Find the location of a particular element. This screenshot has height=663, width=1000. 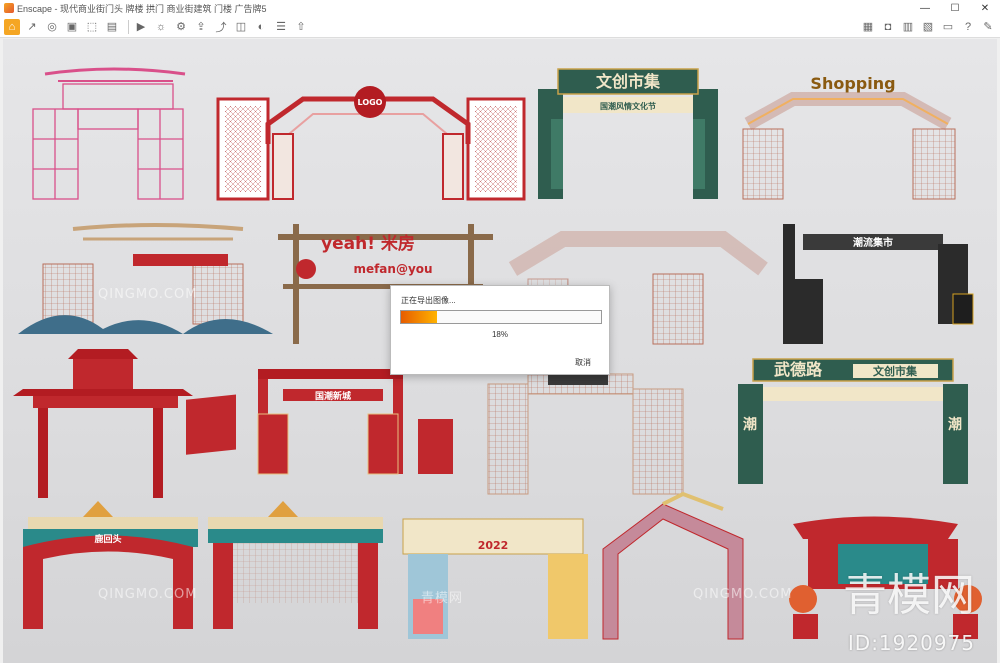

guochao-sign: 国潮新城 is located at coordinates (333, 396).